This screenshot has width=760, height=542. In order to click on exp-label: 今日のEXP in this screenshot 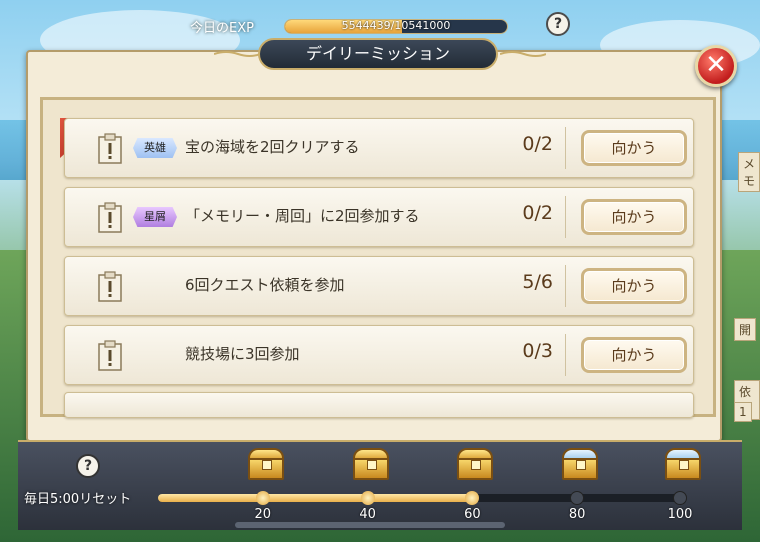, I will do `click(222, 28)`.